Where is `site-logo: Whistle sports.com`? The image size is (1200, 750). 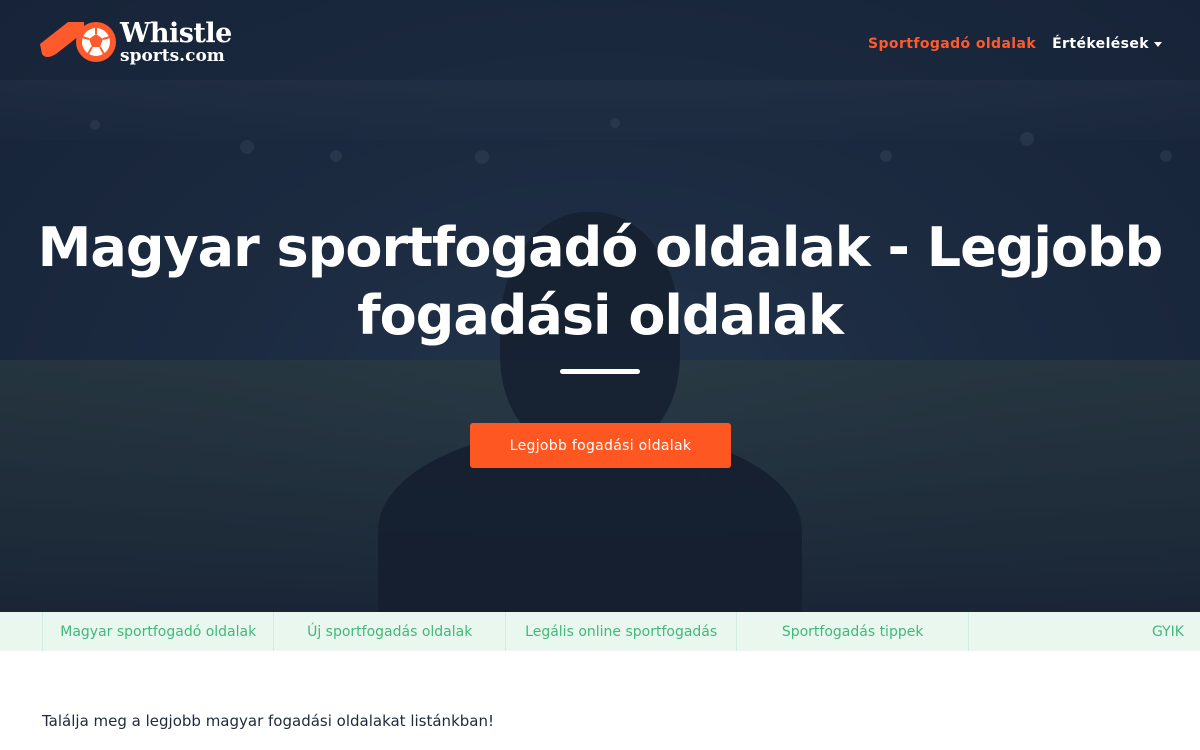 site-logo: Whistle sports.com is located at coordinates (135, 42).